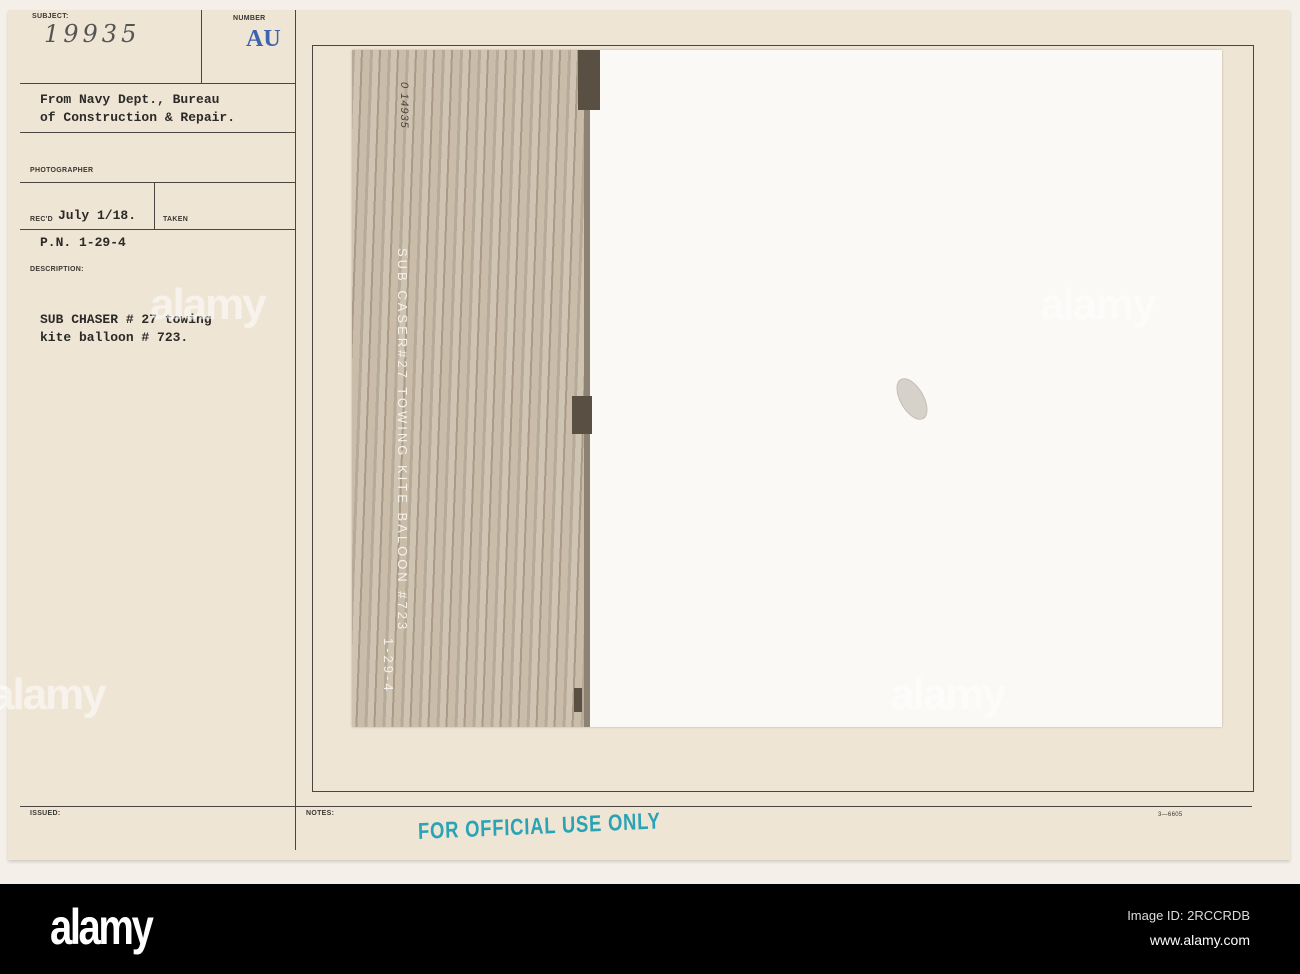 This screenshot has width=1300, height=974. What do you see at coordinates (57, 269) in the screenshot?
I see `description-label: DESCRIPTION:` at bounding box center [57, 269].